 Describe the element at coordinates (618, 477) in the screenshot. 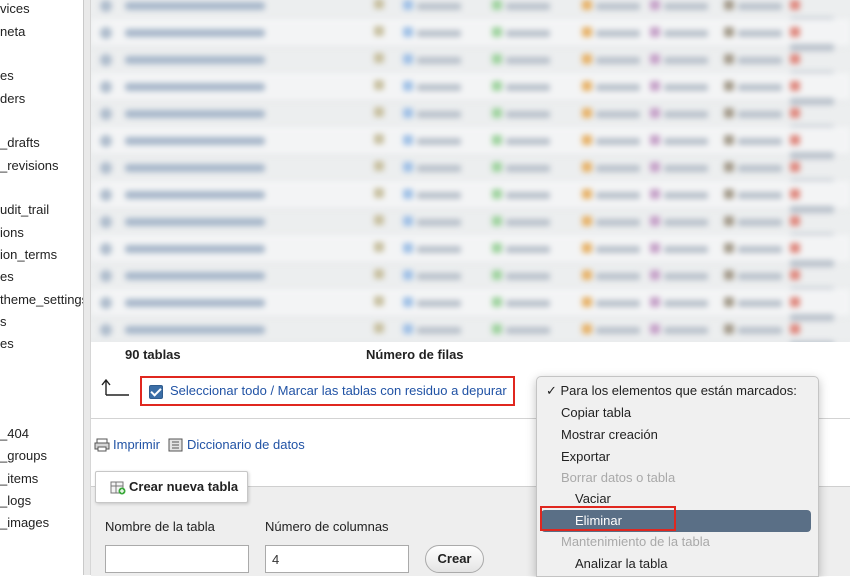

I see `dropdown-option-4: Borrar datos o tabla` at that location.